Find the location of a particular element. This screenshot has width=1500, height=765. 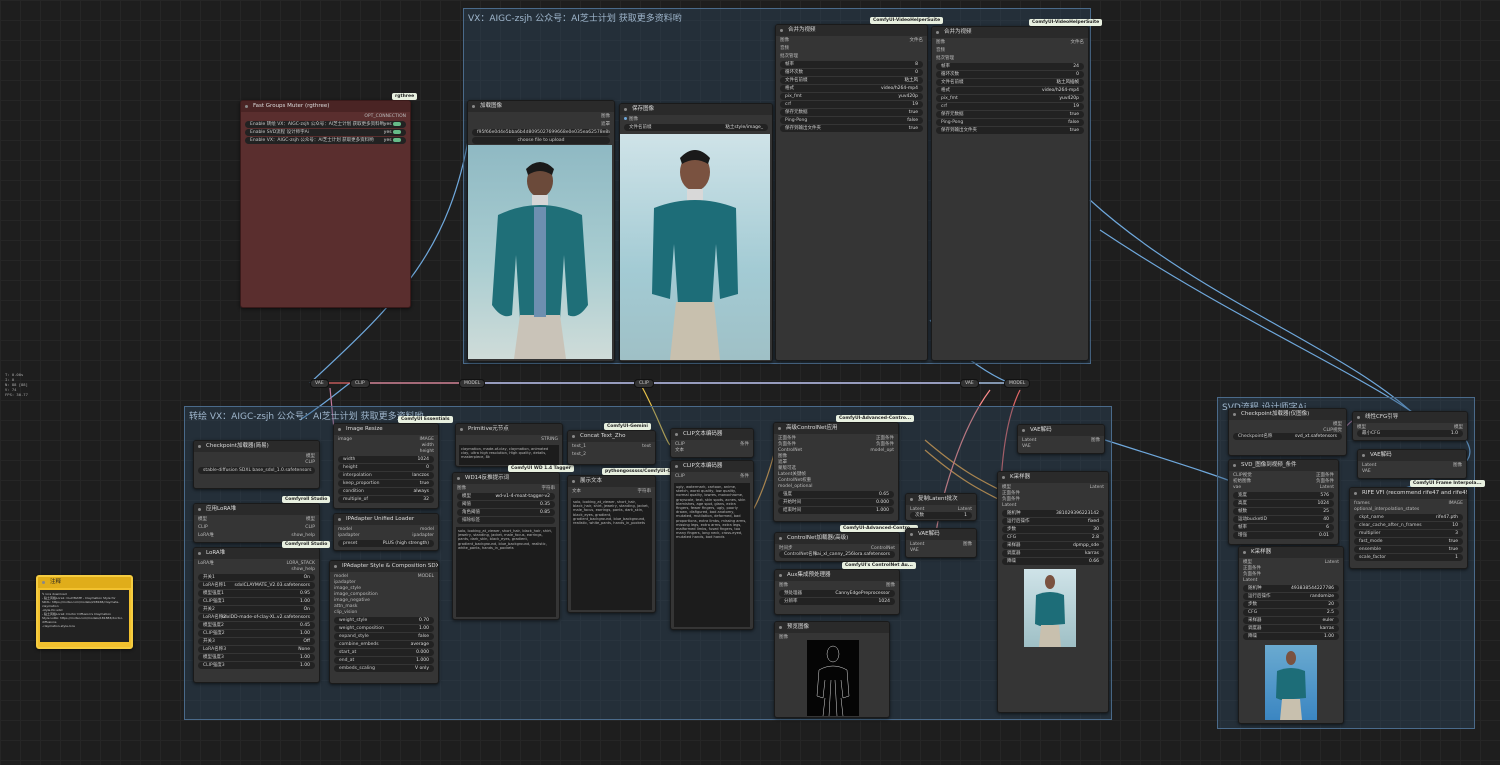

video-setting-field: 格式 video/h264-mp4 is located at coordinates (851, 88).